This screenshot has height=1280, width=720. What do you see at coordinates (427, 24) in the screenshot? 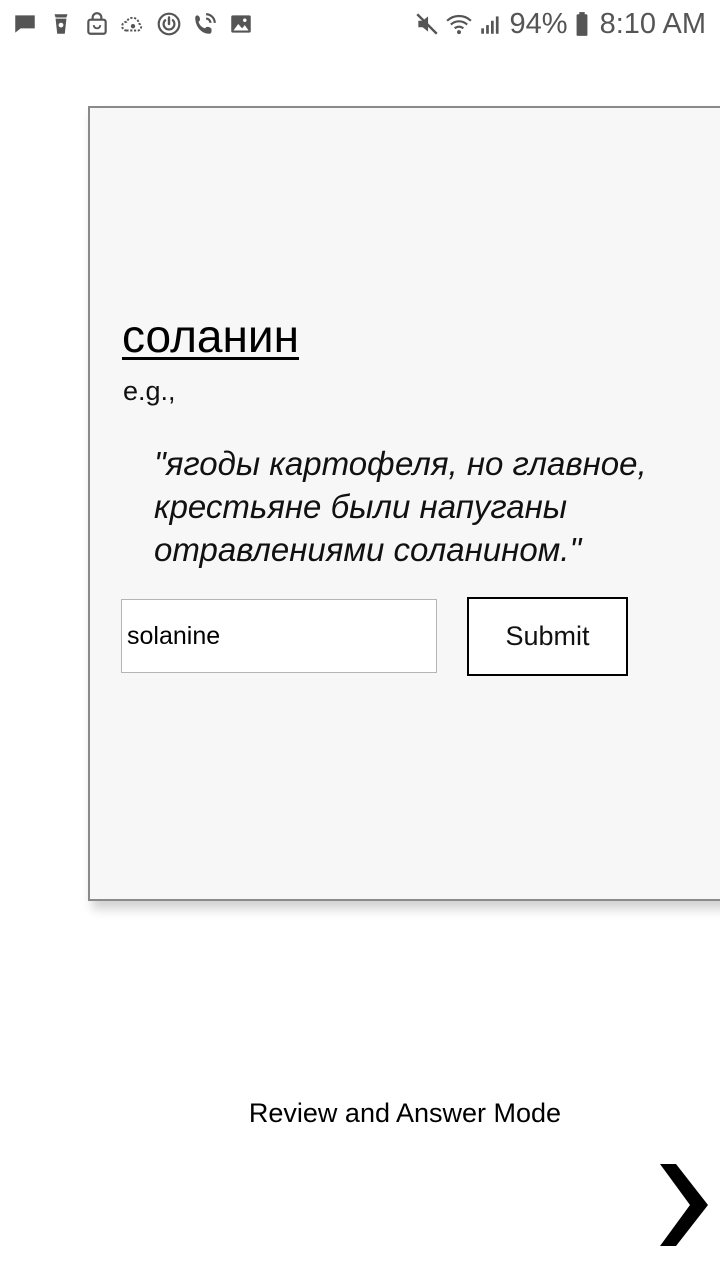
I see `mute-icon` at bounding box center [427, 24].